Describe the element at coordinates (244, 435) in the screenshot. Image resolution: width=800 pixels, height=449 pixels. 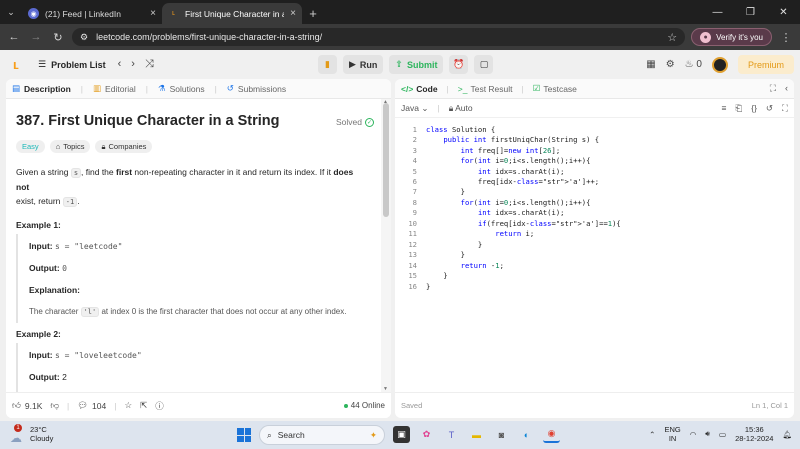
I see `windows-start-icon` at that location.